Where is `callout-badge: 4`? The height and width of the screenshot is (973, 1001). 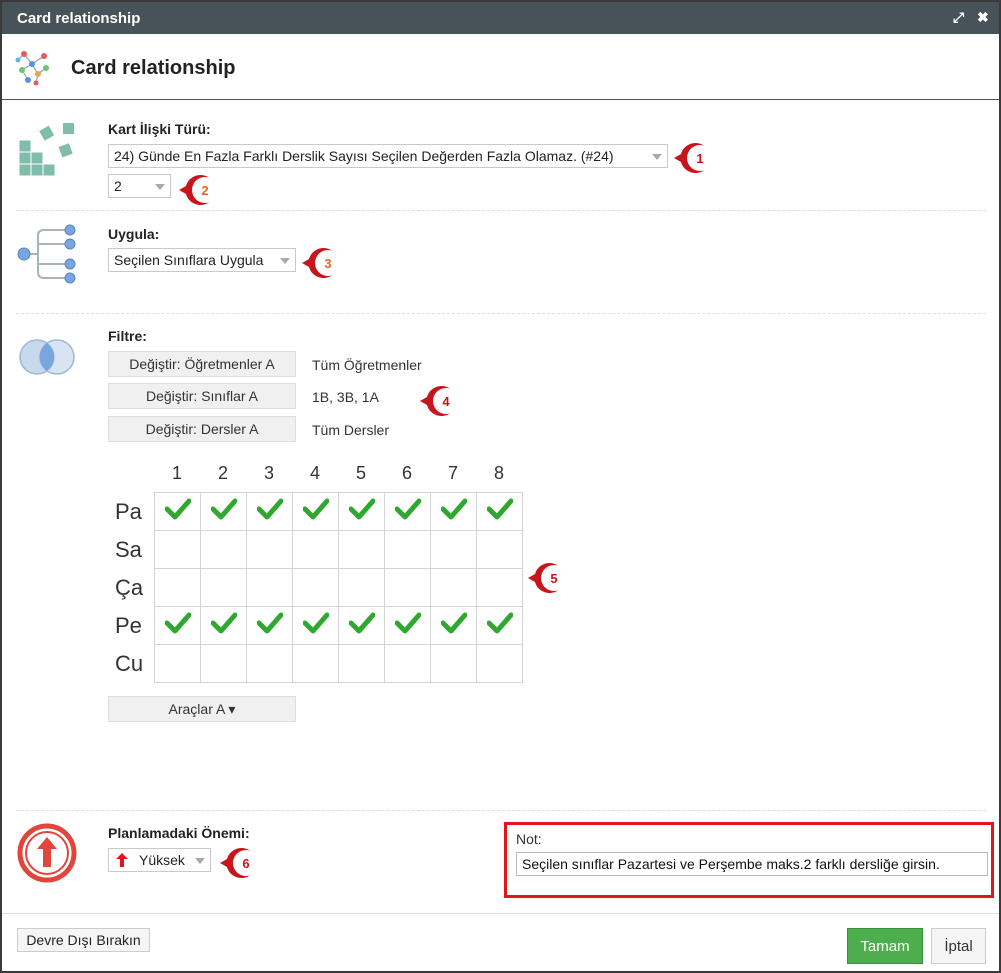
callout-badge: 4 is located at coordinates (438, 401).